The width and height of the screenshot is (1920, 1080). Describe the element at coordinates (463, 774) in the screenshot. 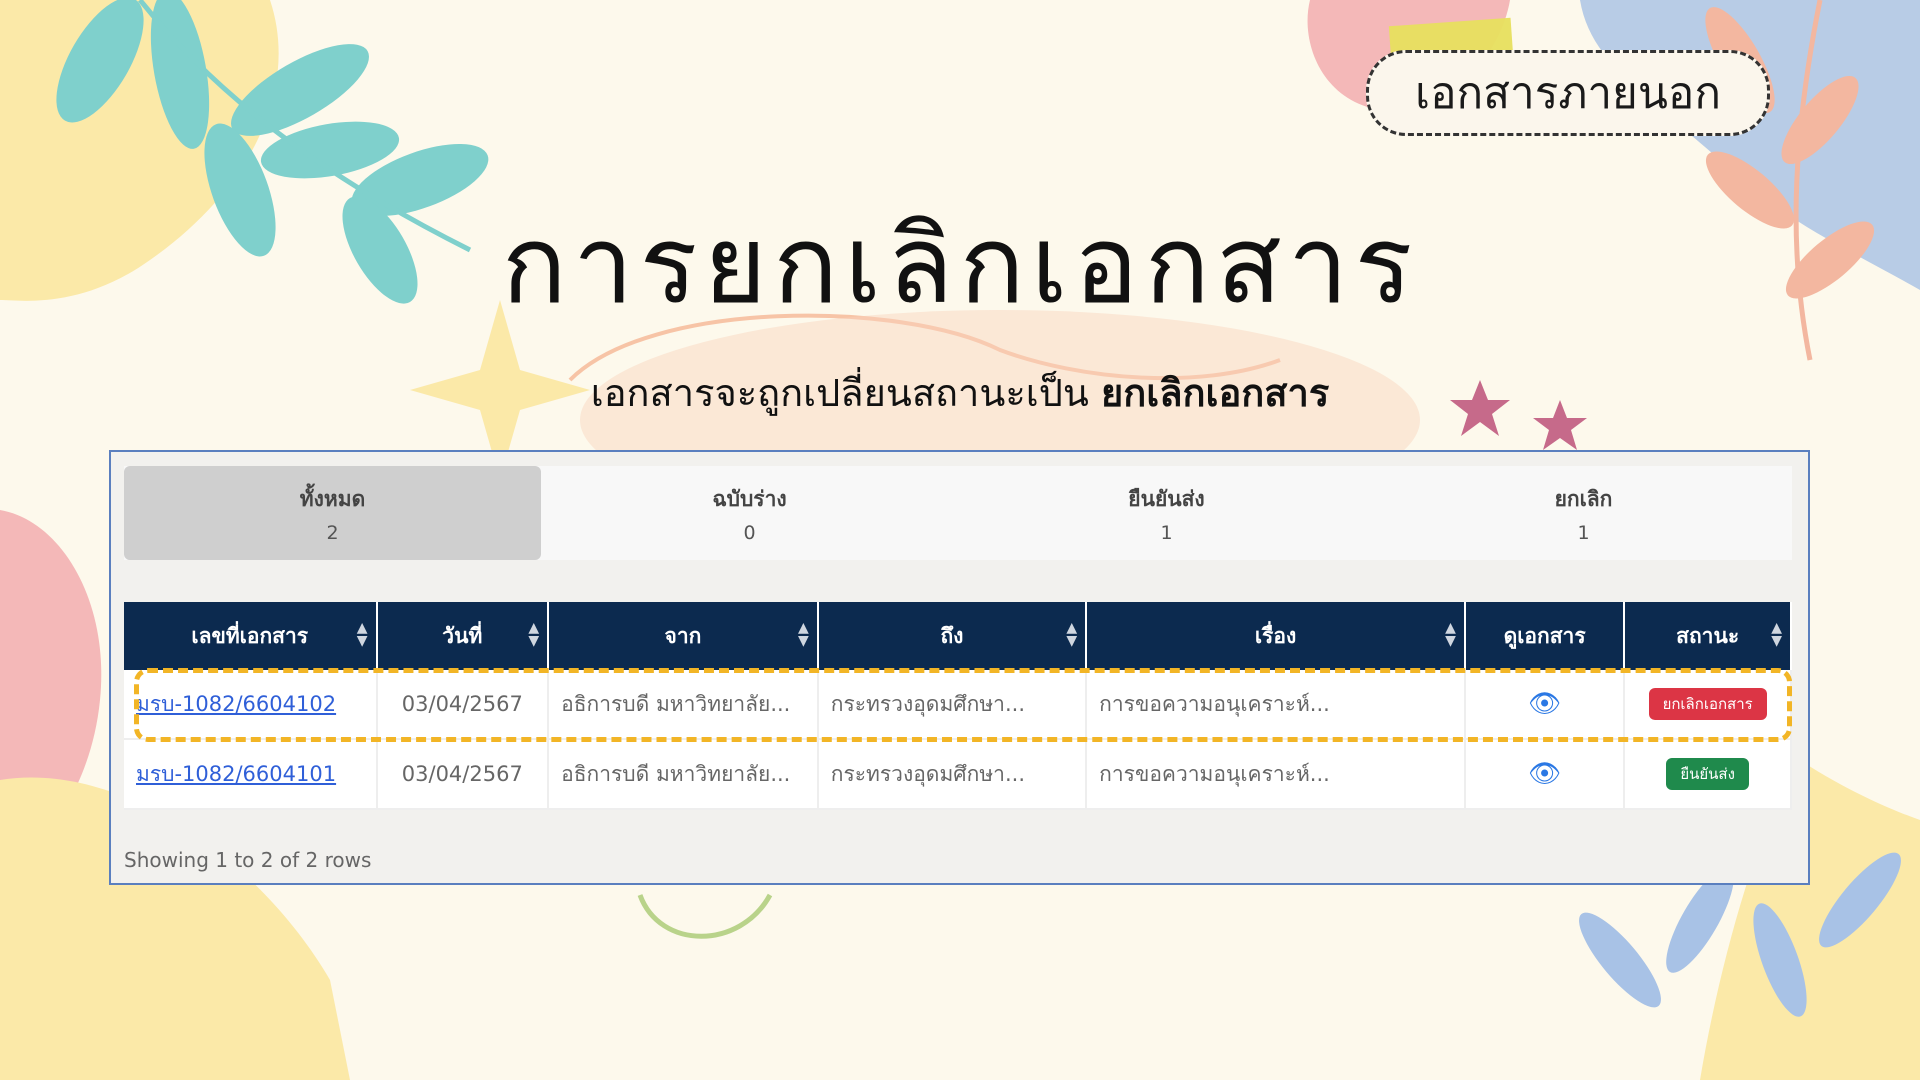

I see `date-cell: 03/04/2567` at that location.